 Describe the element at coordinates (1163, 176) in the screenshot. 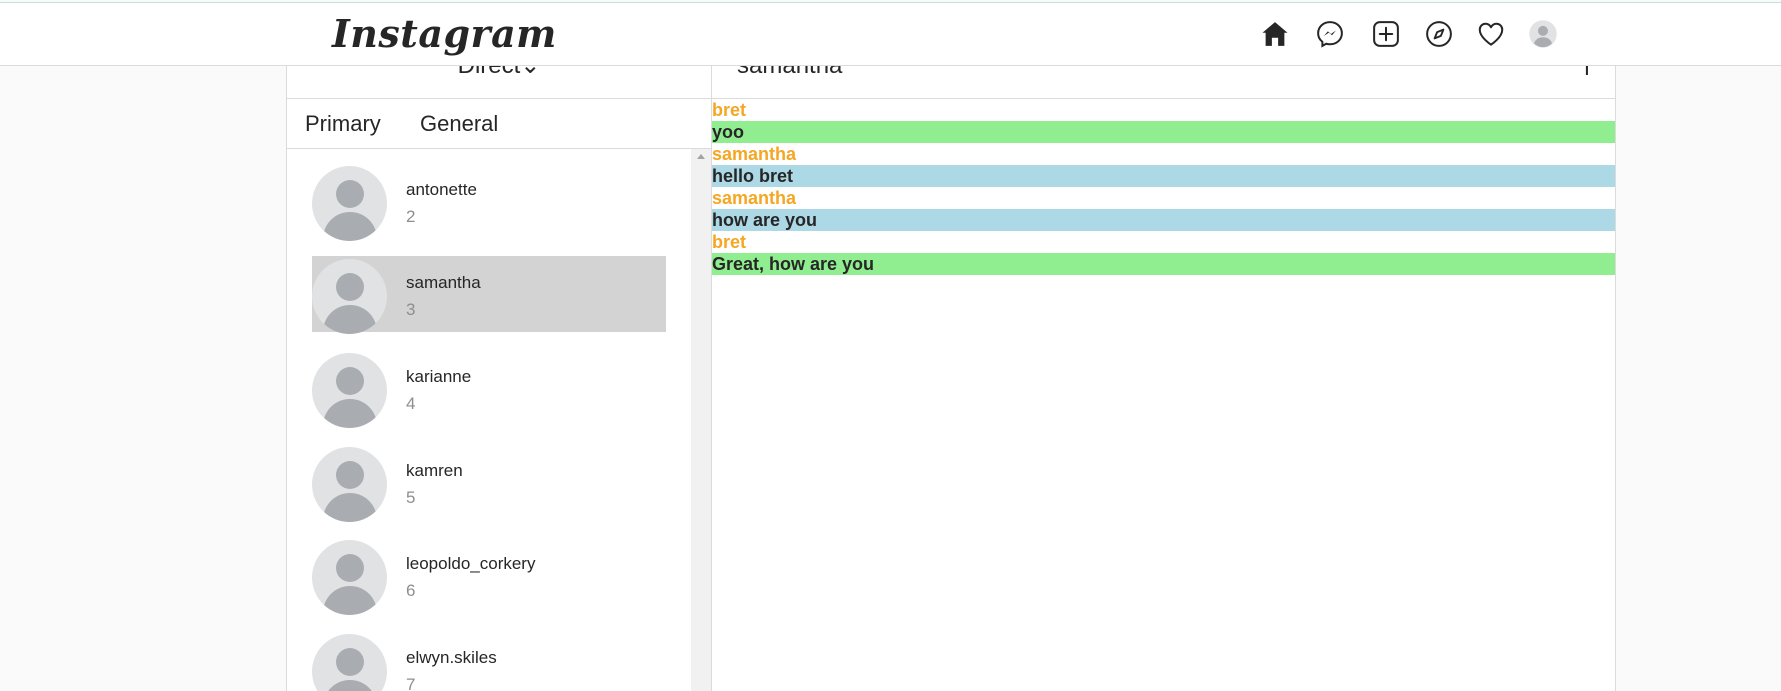

I see `message-text: hello bret` at that location.